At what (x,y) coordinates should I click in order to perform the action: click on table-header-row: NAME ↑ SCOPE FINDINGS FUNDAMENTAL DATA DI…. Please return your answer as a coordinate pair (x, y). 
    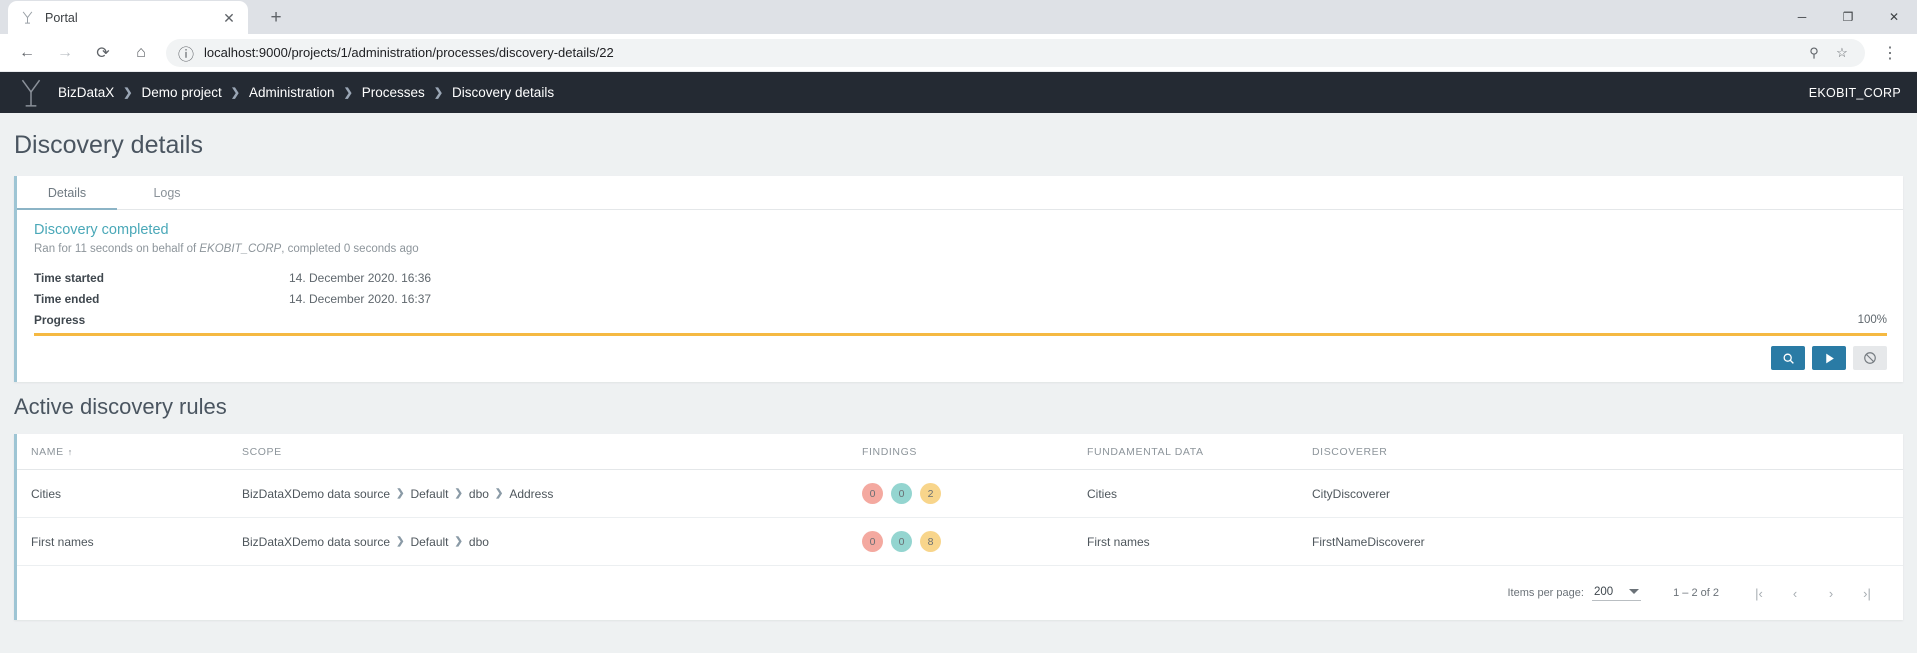
    Looking at the image, I should click on (960, 452).